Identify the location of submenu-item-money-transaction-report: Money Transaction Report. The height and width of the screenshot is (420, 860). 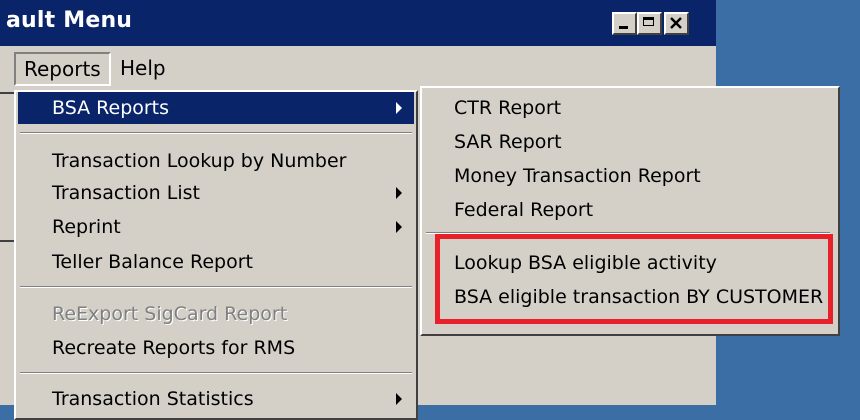
(630, 176).